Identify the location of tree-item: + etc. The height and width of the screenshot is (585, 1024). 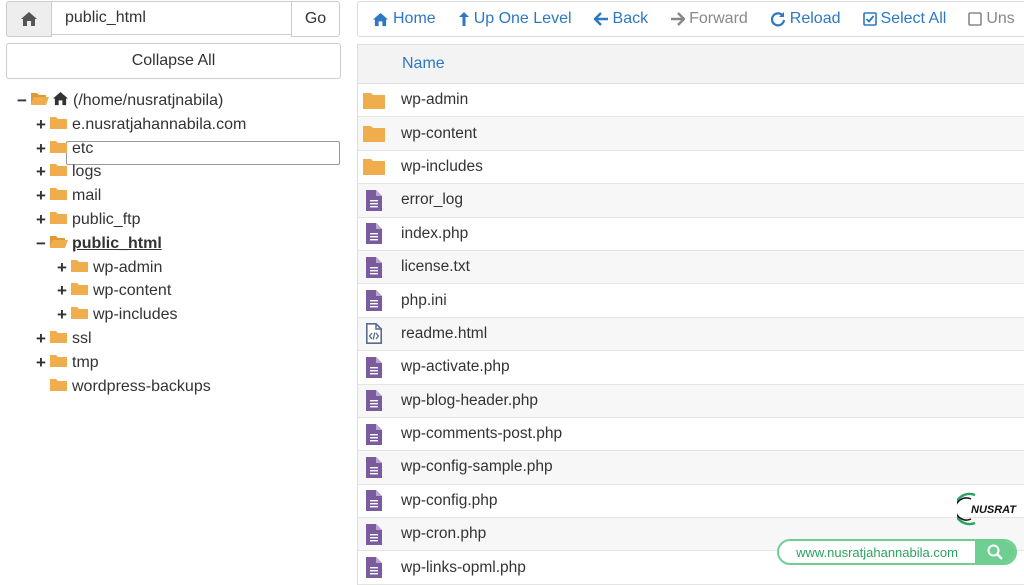
(64, 149).